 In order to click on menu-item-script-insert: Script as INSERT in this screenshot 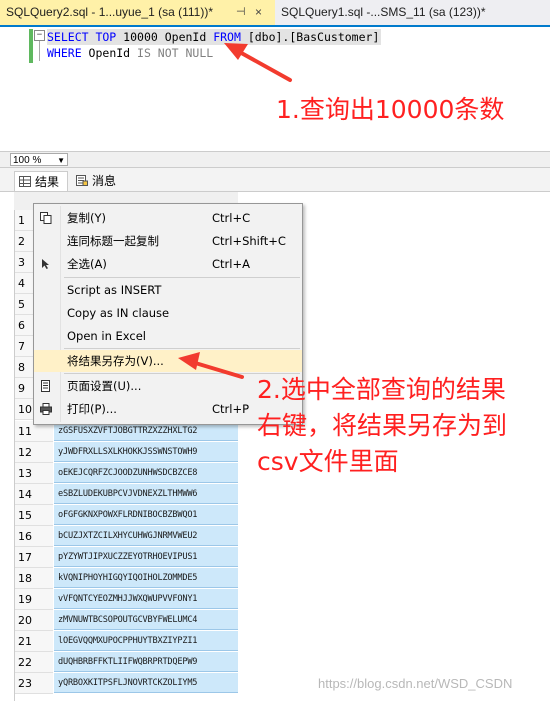, I will do `click(168, 290)`.